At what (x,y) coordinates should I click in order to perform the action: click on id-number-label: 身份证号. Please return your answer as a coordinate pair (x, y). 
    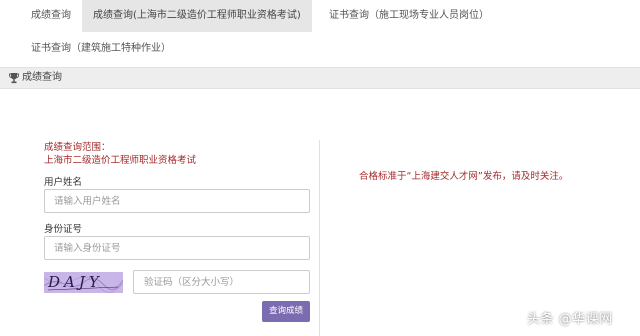
    Looking at the image, I should click on (63, 229).